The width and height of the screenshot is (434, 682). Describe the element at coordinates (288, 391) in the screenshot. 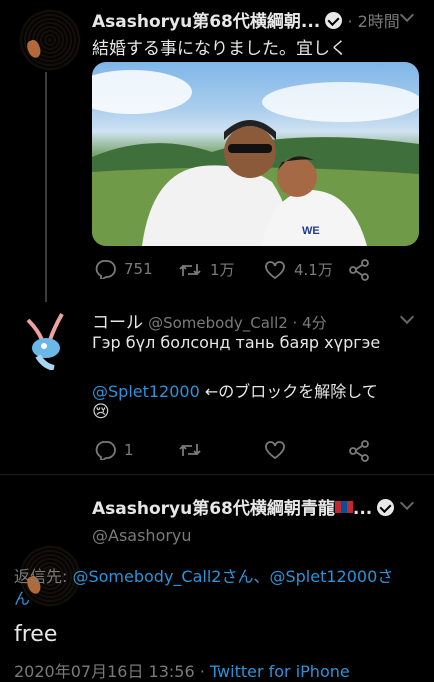

I see `tweet-text-rest: ←のブロックを解除して` at that location.